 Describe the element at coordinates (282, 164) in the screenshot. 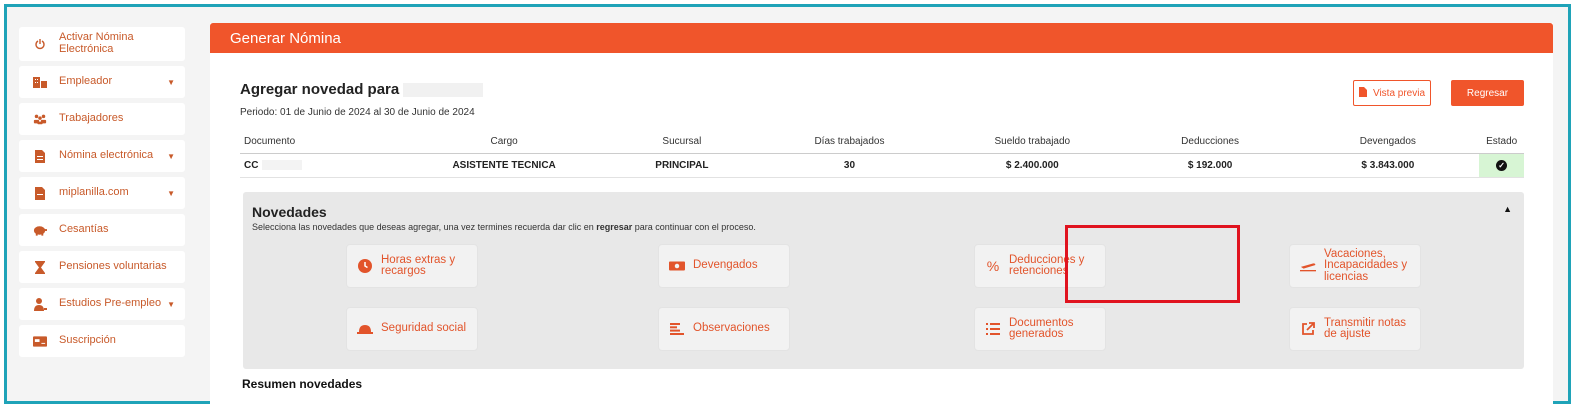

I see `redacted-document` at that location.